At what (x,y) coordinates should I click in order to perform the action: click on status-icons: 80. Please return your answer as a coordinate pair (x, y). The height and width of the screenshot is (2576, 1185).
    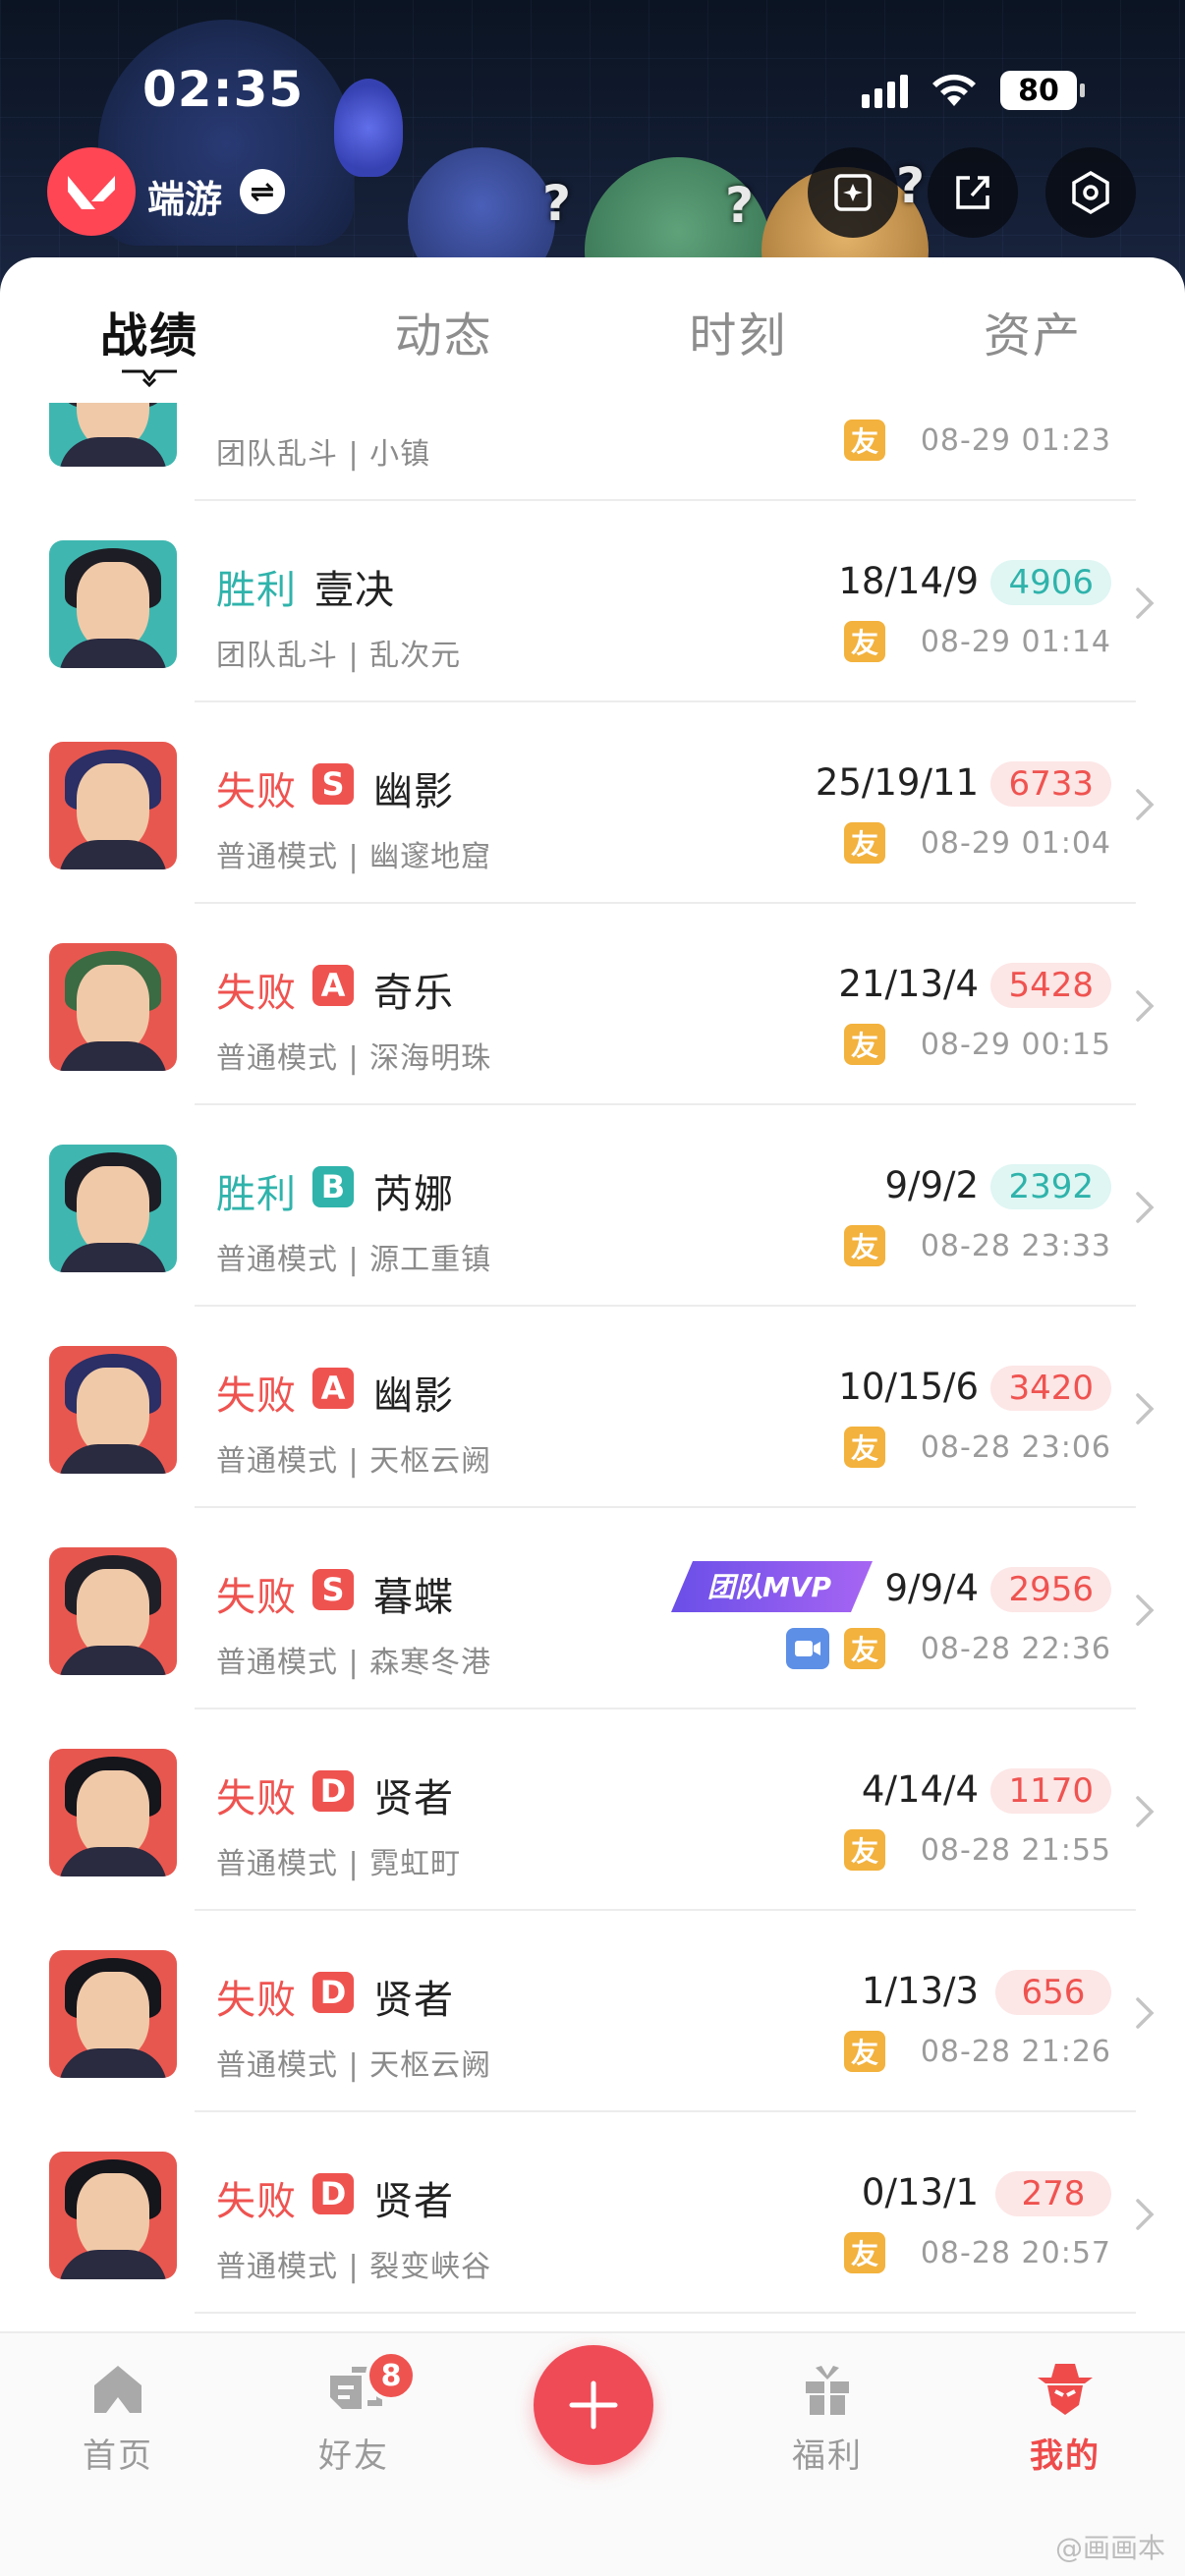
    Looking at the image, I should click on (974, 90).